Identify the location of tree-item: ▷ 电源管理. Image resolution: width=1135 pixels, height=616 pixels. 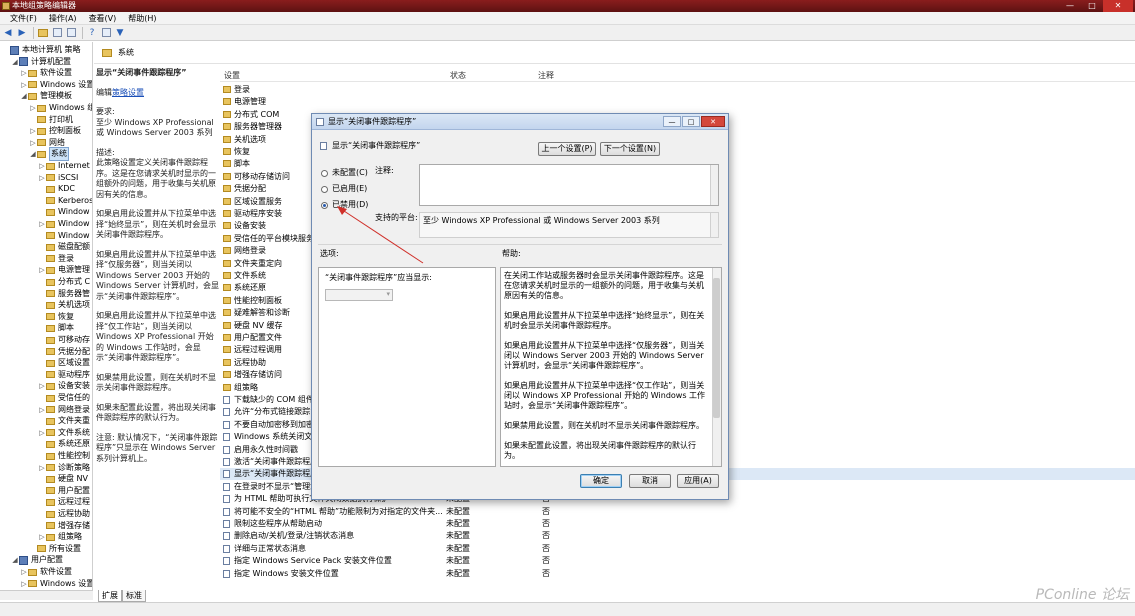
(64, 270).